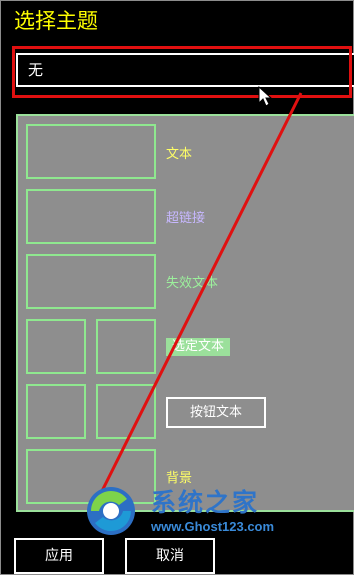 The height and width of the screenshot is (576, 354). Describe the element at coordinates (216, 412) in the screenshot. I see `button-text-sample: 按钮文本` at that location.